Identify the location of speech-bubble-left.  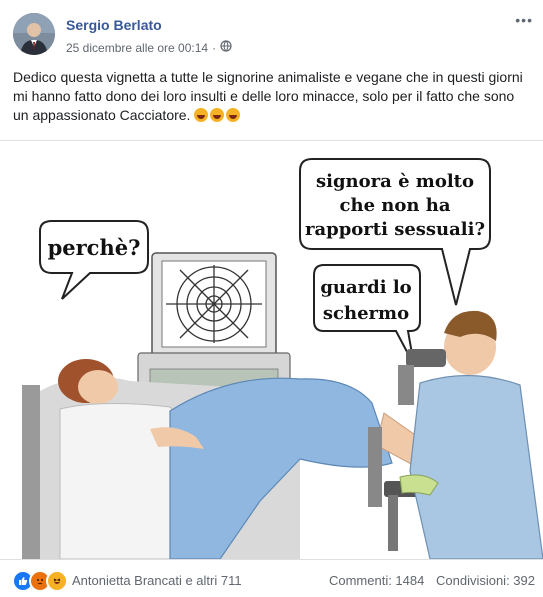
(94, 260).